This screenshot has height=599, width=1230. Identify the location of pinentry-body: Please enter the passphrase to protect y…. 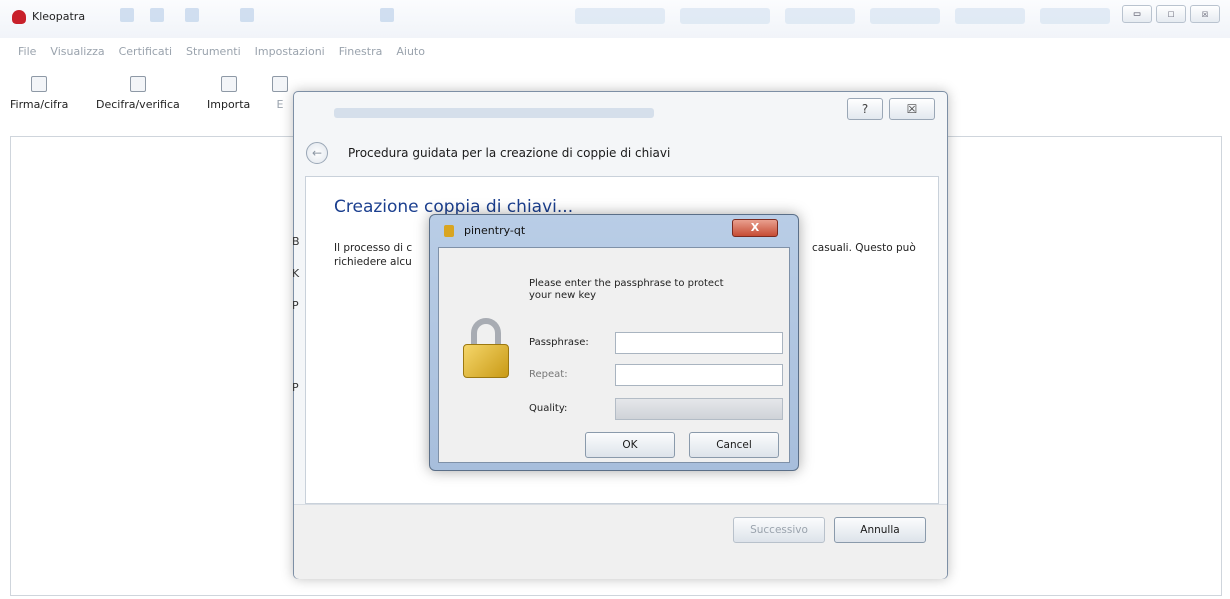
(614, 355).